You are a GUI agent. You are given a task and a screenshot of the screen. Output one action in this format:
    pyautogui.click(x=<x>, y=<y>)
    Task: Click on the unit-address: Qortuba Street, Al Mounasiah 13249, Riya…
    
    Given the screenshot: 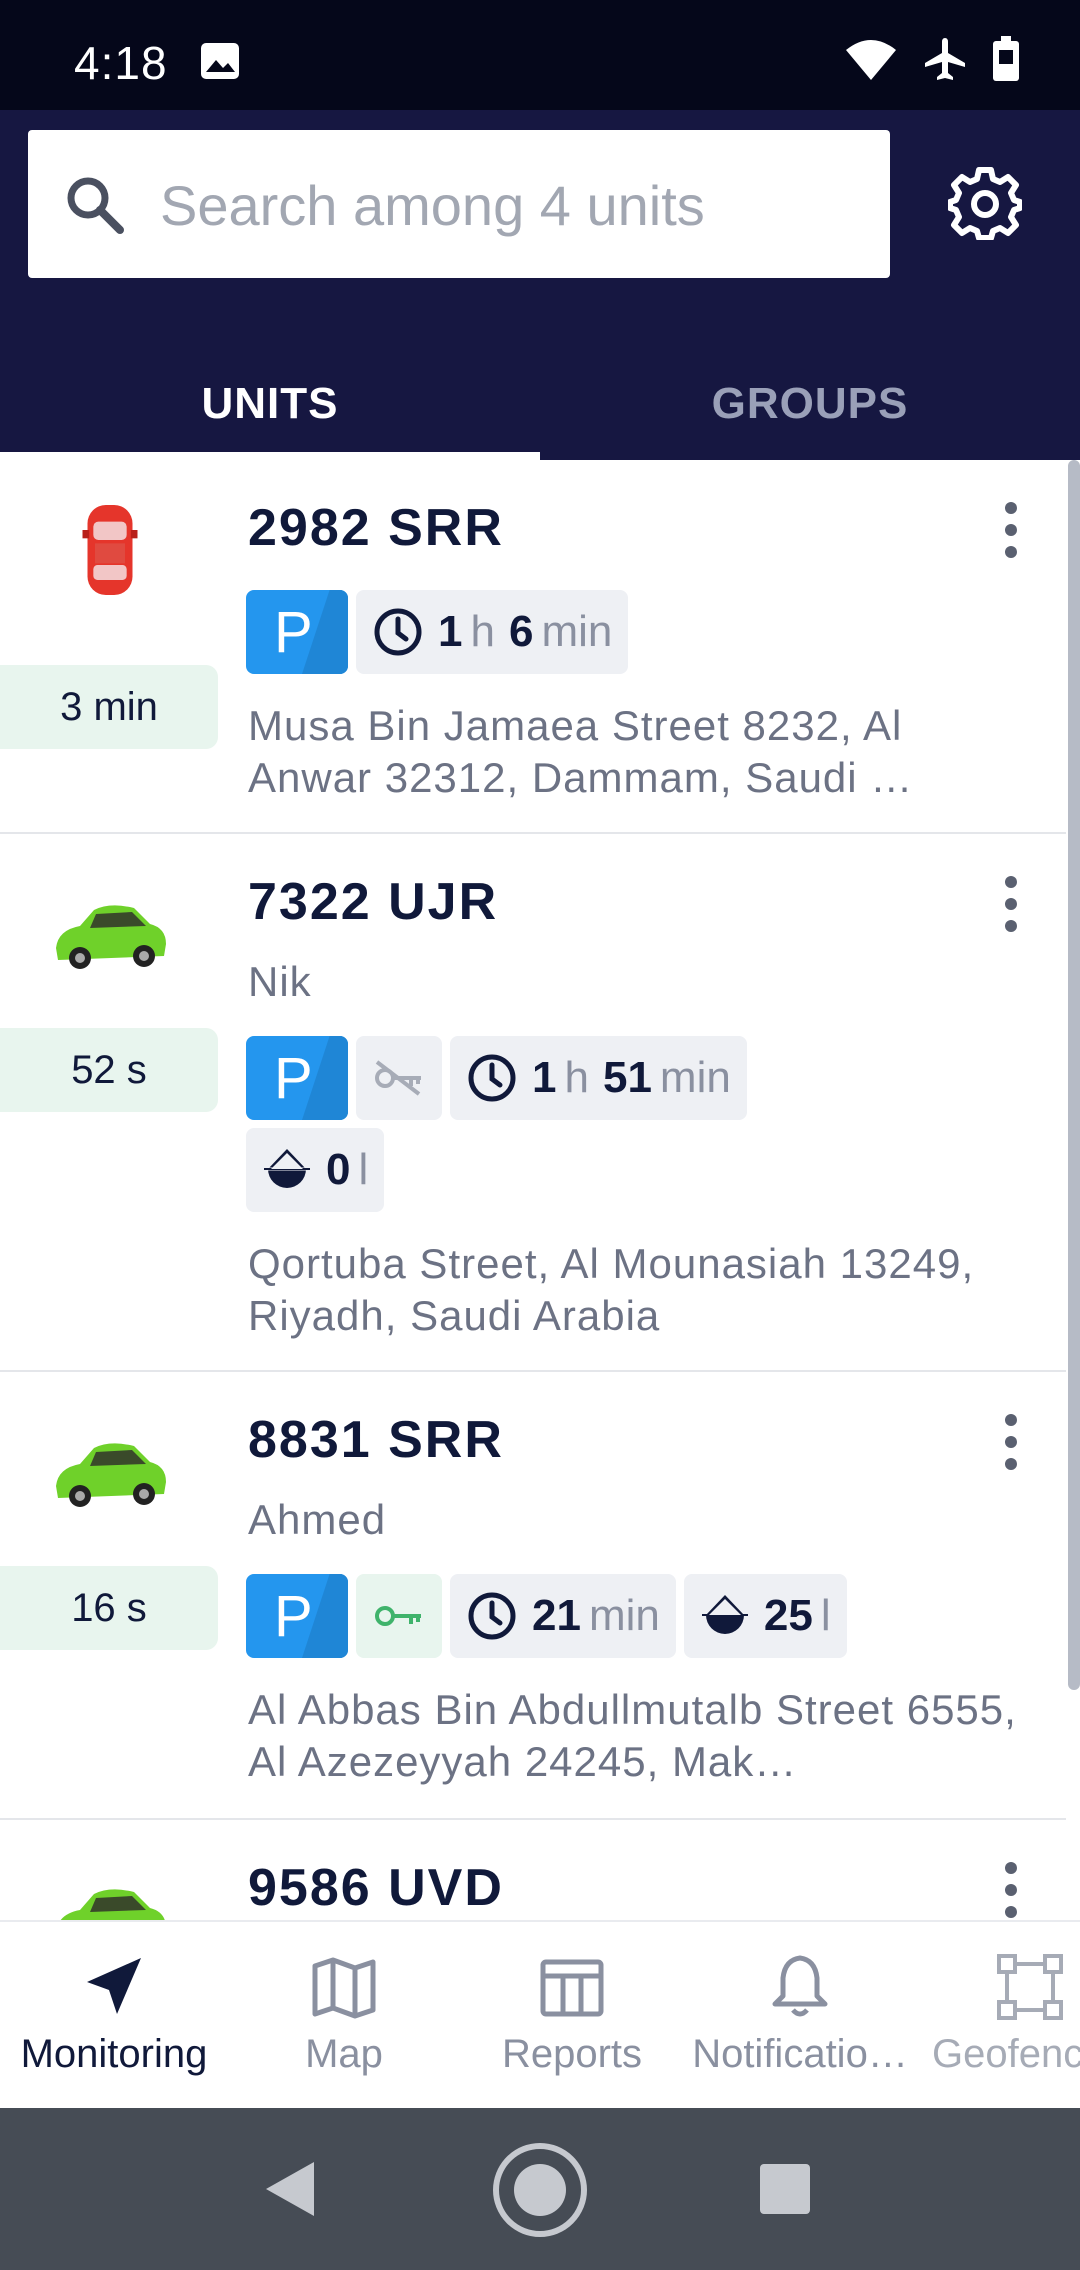 What is the action you would take?
    pyautogui.click(x=611, y=1289)
    